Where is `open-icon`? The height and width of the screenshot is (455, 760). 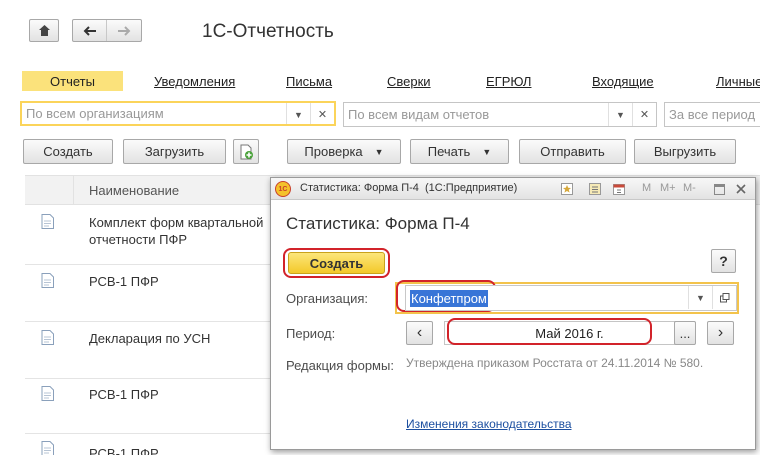
open-icon is located at coordinates (724, 297).